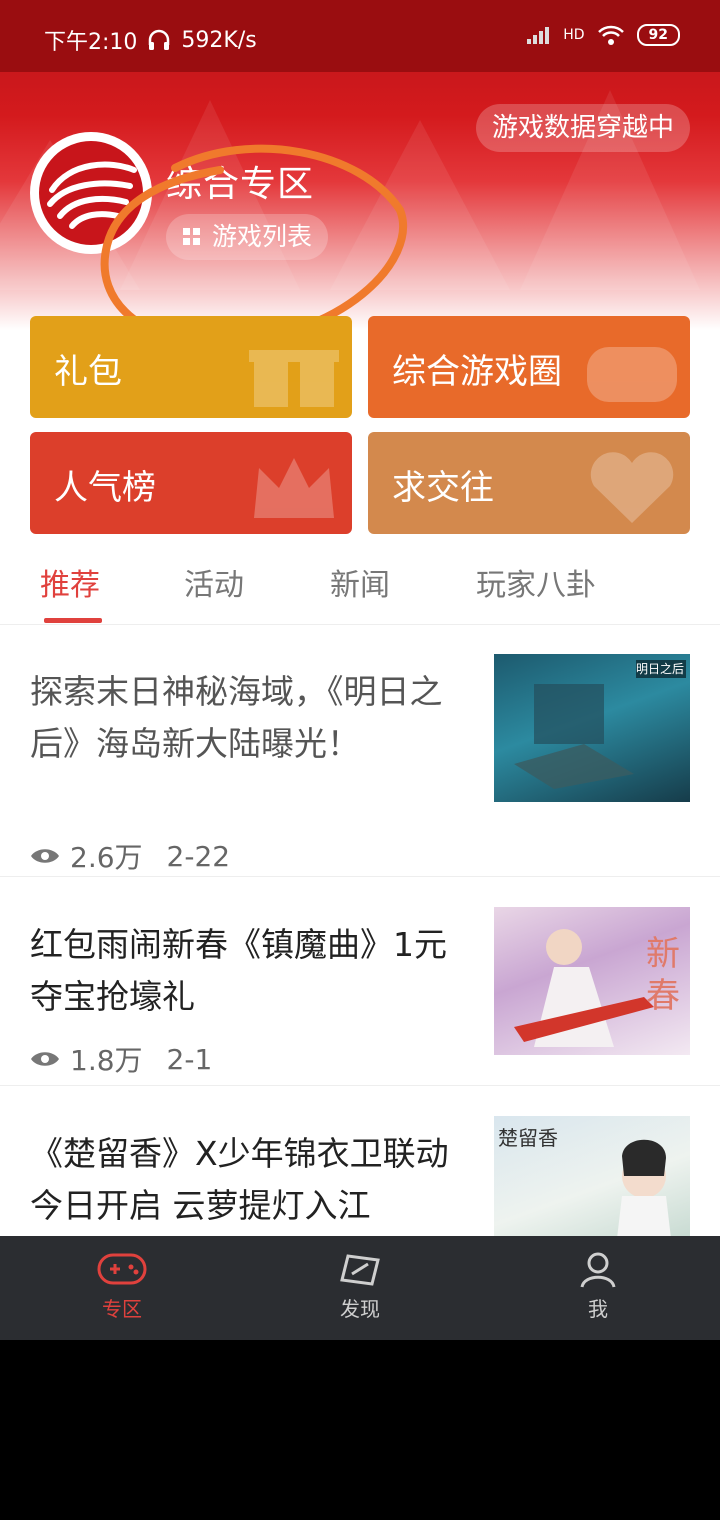 The width and height of the screenshot is (720, 1520). Describe the element at coordinates (659, 669) in the screenshot. I see `thumbnail-caption: 明日之后` at that location.